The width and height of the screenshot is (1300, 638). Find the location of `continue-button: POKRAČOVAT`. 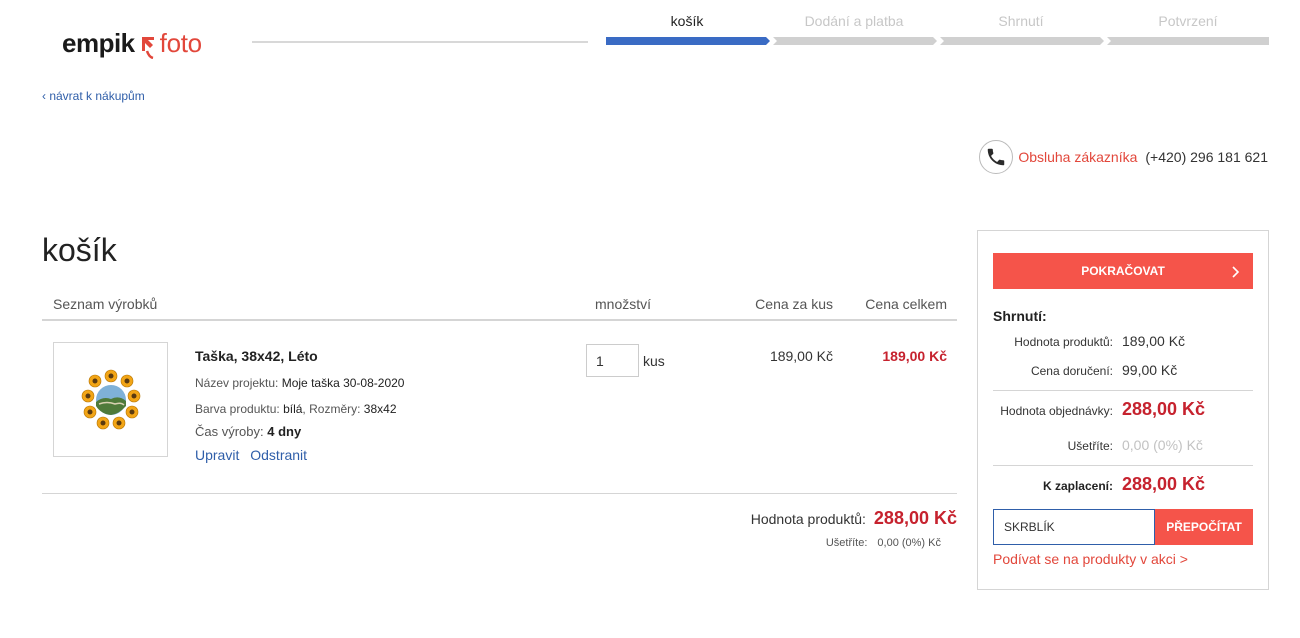

continue-button: POKRAČOVAT is located at coordinates (1123, 271).